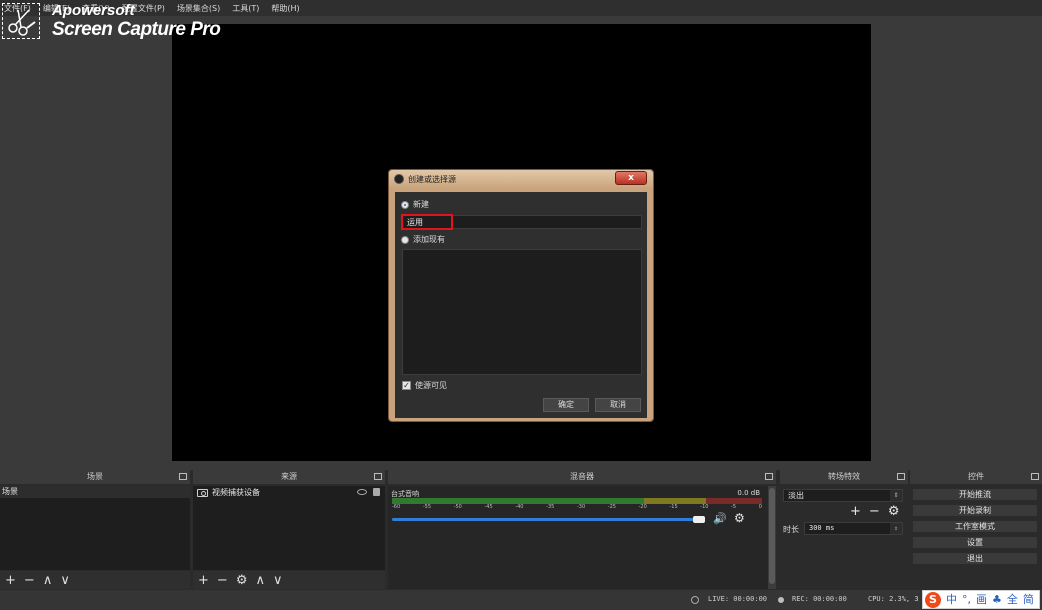 The image size is (1042, 610). Describe the element at coordinates (10, 580) in the screenshot. I see `add-scene-button: +` at that location.